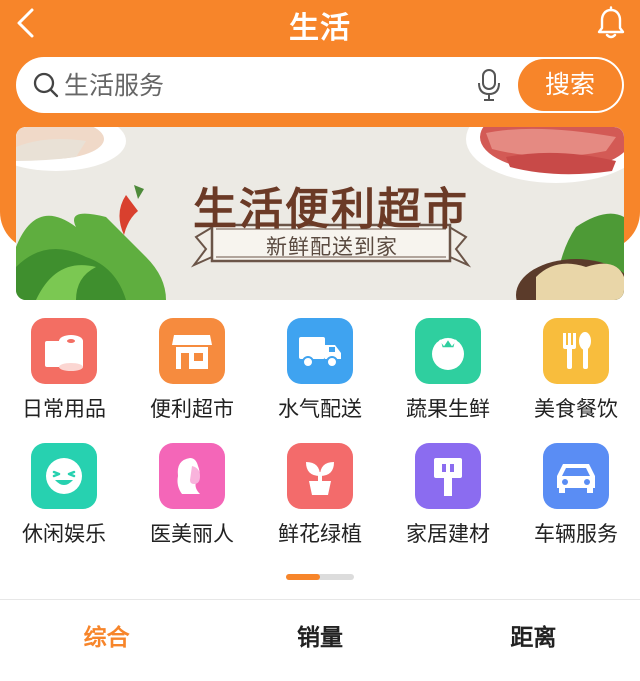 The image size is (640, 681). I want to click on microphone-icon, so click(489, 85).